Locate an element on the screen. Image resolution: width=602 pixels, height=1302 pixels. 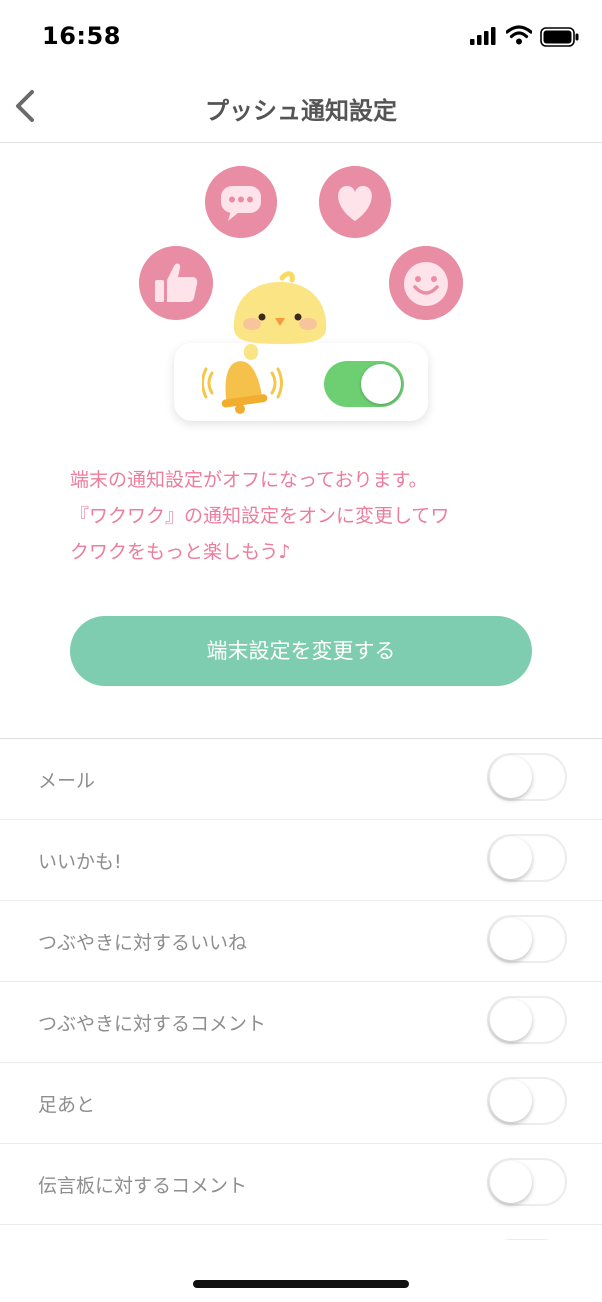
settings-row-label: いいかも! is located at coordinates (80, 862).